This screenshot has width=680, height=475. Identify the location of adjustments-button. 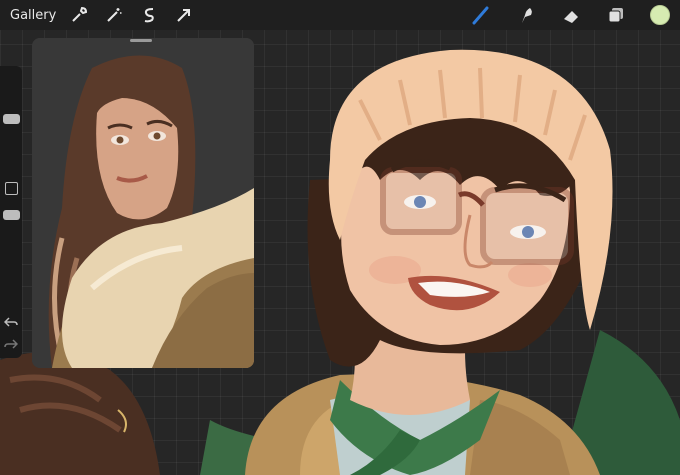
(114, 15).